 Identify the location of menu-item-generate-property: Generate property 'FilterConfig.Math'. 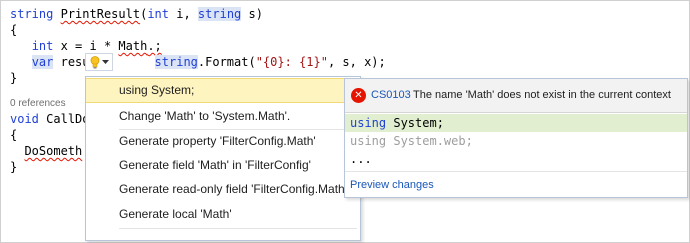
(223, 141).